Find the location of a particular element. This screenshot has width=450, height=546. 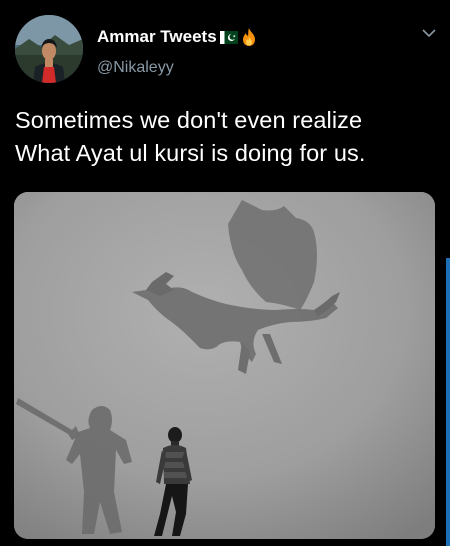

tweet-text-line: What Ayat ul kursi is doing for us. is located at coordinates (190, 153).